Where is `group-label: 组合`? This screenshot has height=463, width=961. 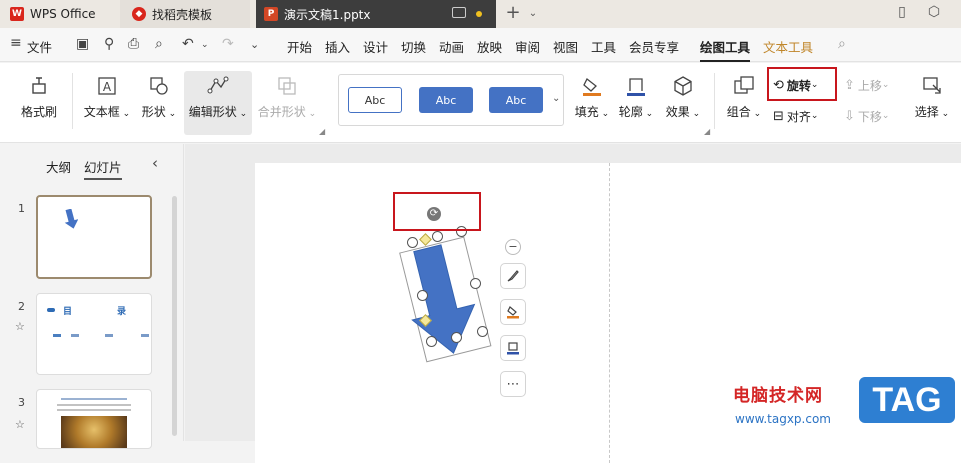
group-label: 组合 is located at coordinates (738, 112).